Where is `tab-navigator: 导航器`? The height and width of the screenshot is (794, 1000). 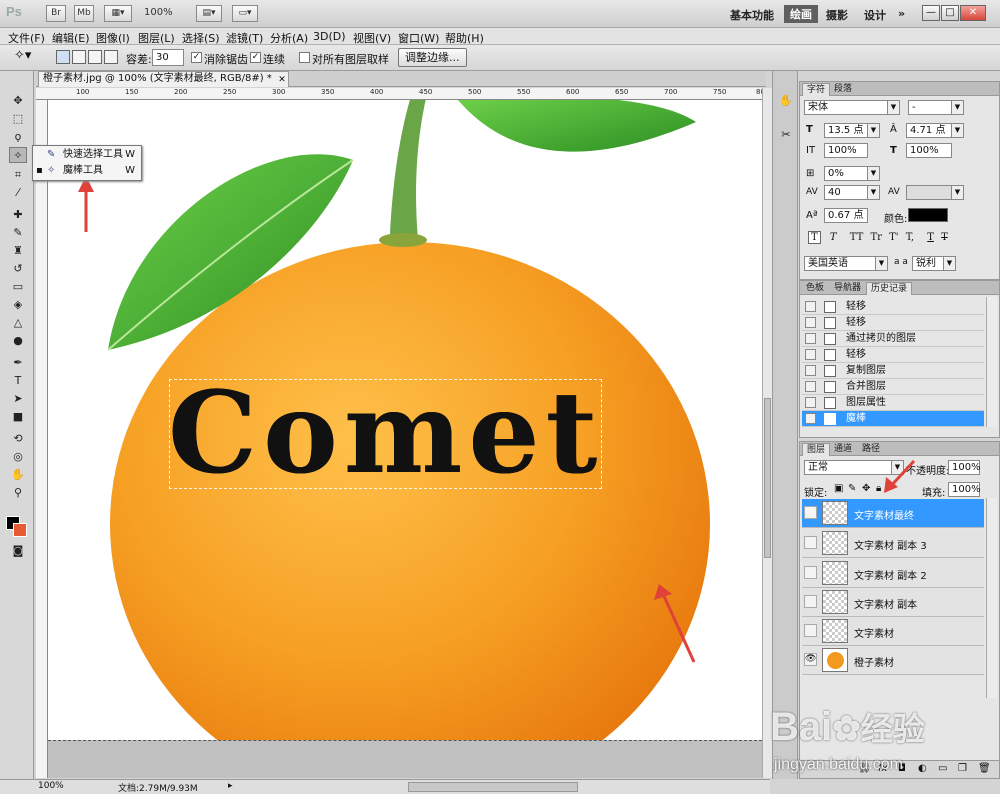
tab-navigator: 导航器 is located at coordinates (847, 288).